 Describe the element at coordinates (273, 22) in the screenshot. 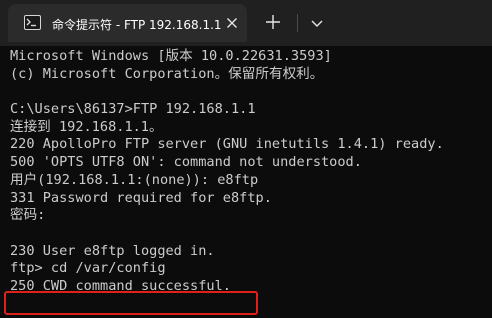

I see `plus-icon` at that location.